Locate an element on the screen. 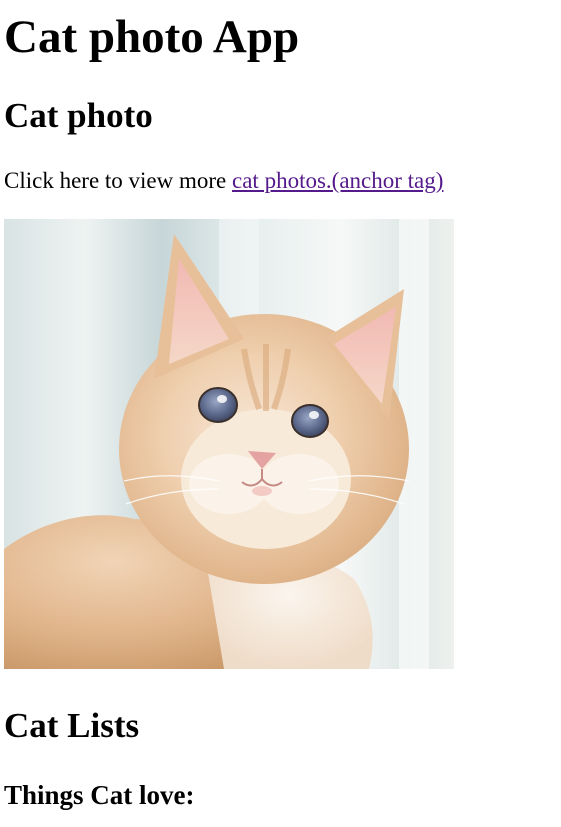 This screenshot has height=827, width=561. cat-photo-heading: Cat photo is located at coordinates (78, 115).